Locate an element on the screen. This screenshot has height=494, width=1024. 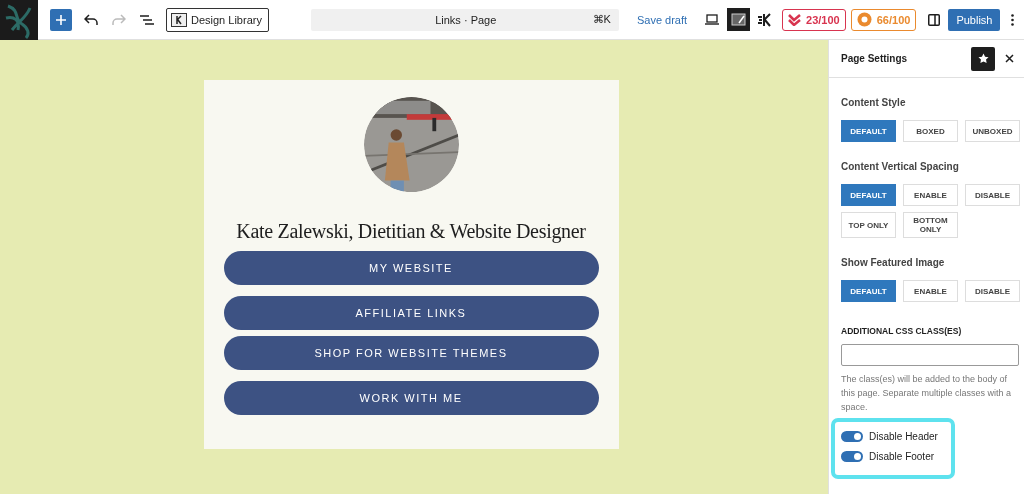
help-text: The class(es) will be added to the body of this page. Separate multiple classes with a space. is located at coordinates (927, 393).